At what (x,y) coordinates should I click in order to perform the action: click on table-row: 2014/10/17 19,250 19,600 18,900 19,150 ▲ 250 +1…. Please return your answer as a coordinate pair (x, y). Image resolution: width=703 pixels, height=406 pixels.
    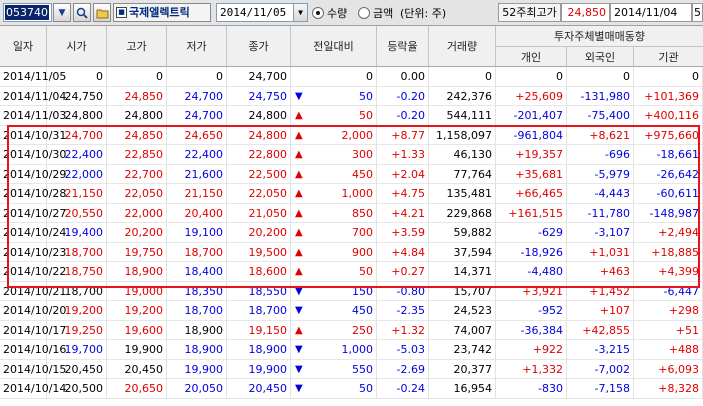
    Looking at the image, I should click on (351, 330).